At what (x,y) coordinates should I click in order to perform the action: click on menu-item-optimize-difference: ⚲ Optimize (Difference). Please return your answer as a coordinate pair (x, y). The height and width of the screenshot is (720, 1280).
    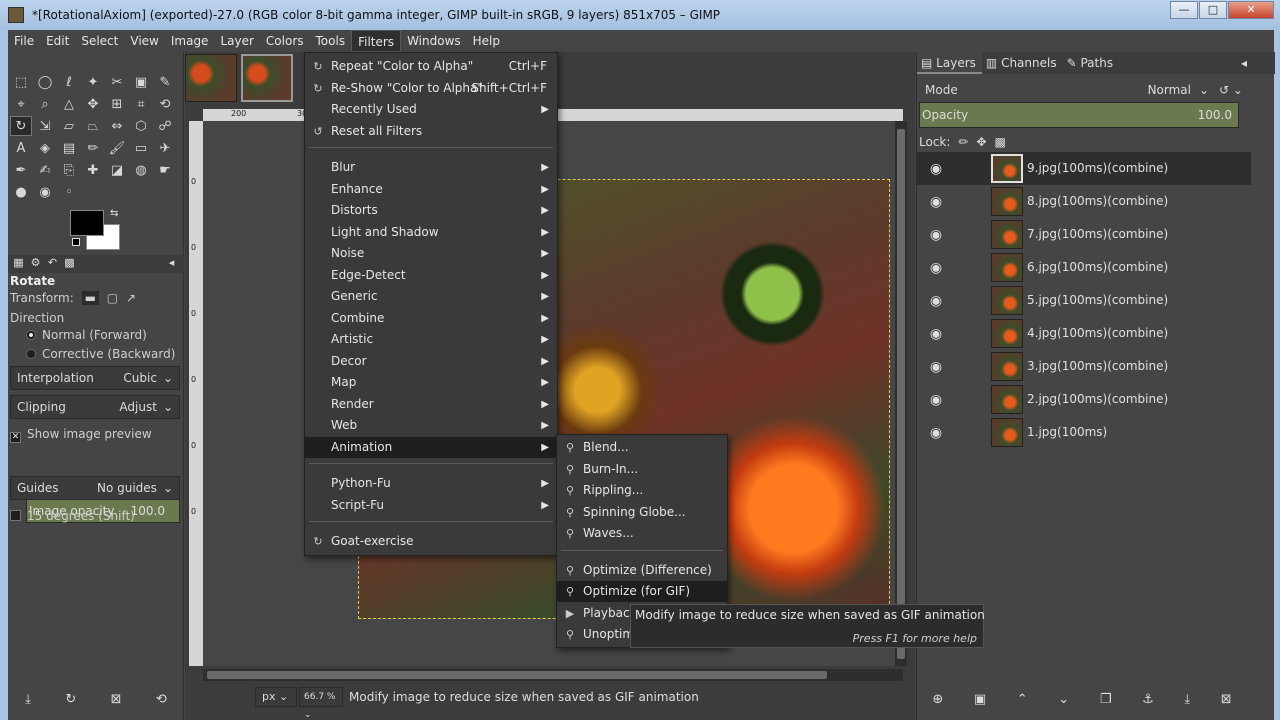
    Looking at the image, I should click on (642, 570).